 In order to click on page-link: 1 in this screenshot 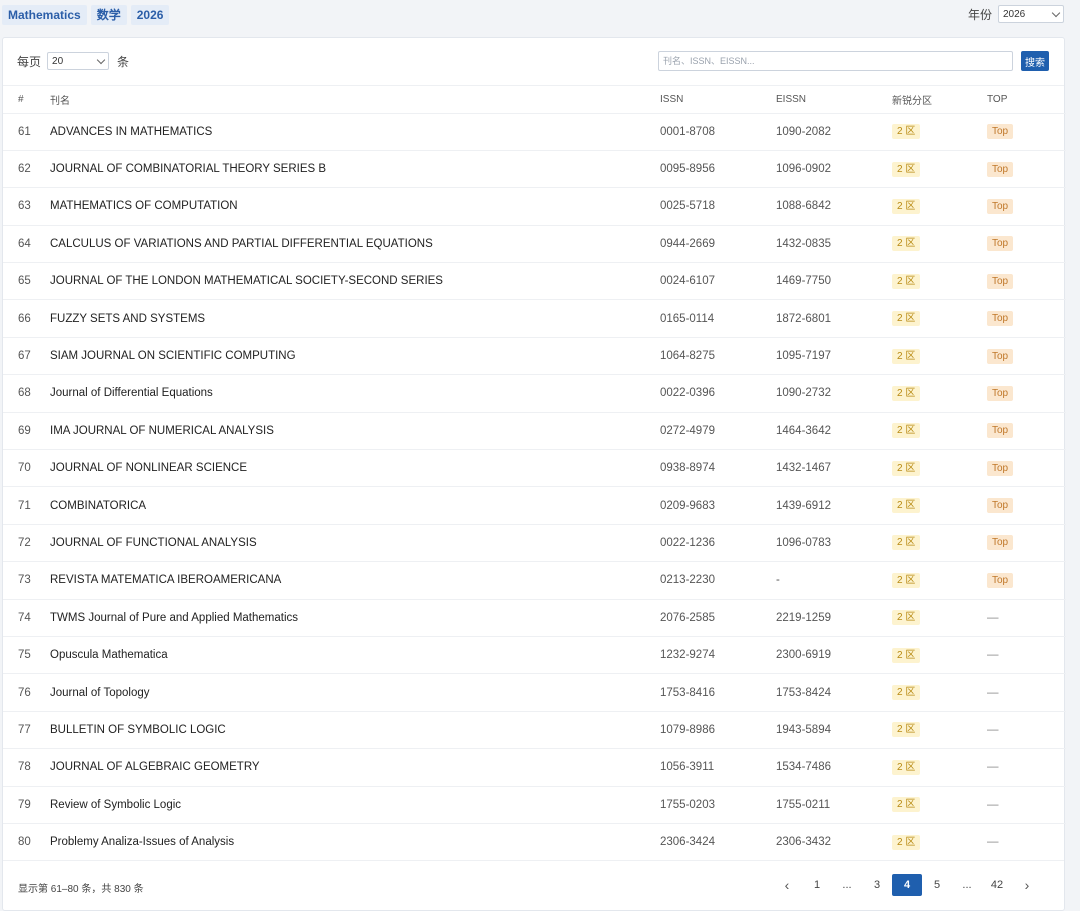, I will do `click(817, 885)`.